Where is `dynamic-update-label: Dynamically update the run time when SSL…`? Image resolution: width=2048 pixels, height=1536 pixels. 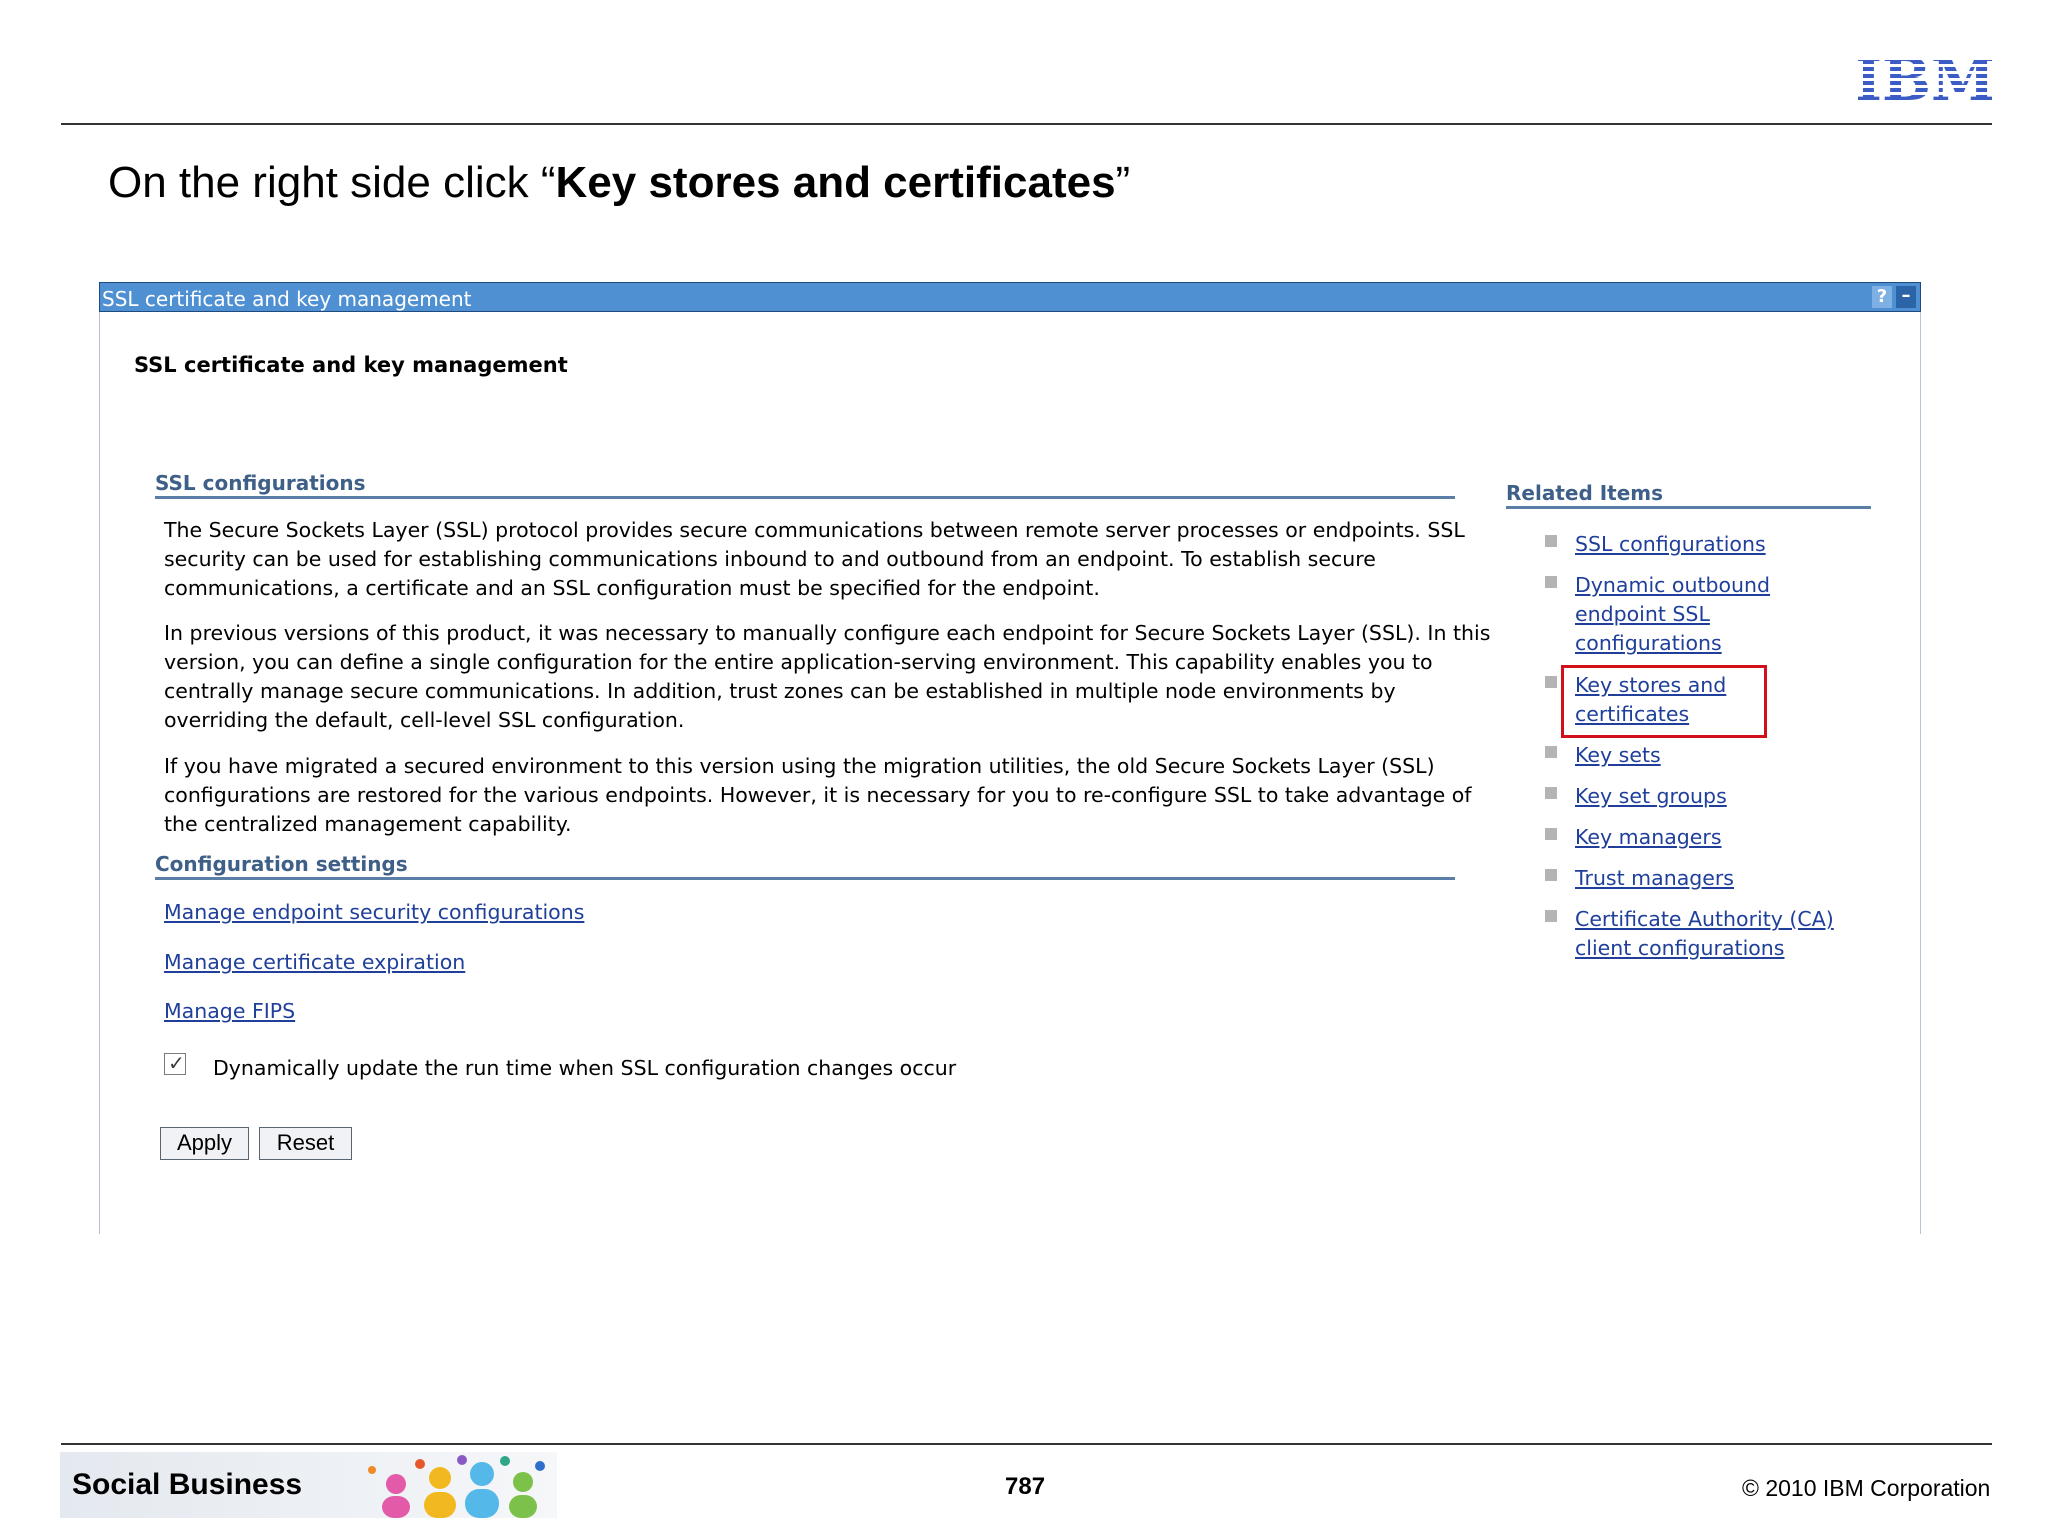
dynamic-update-label: Dynamically update the run time when SSL… is located at coordinates (585, 1068).